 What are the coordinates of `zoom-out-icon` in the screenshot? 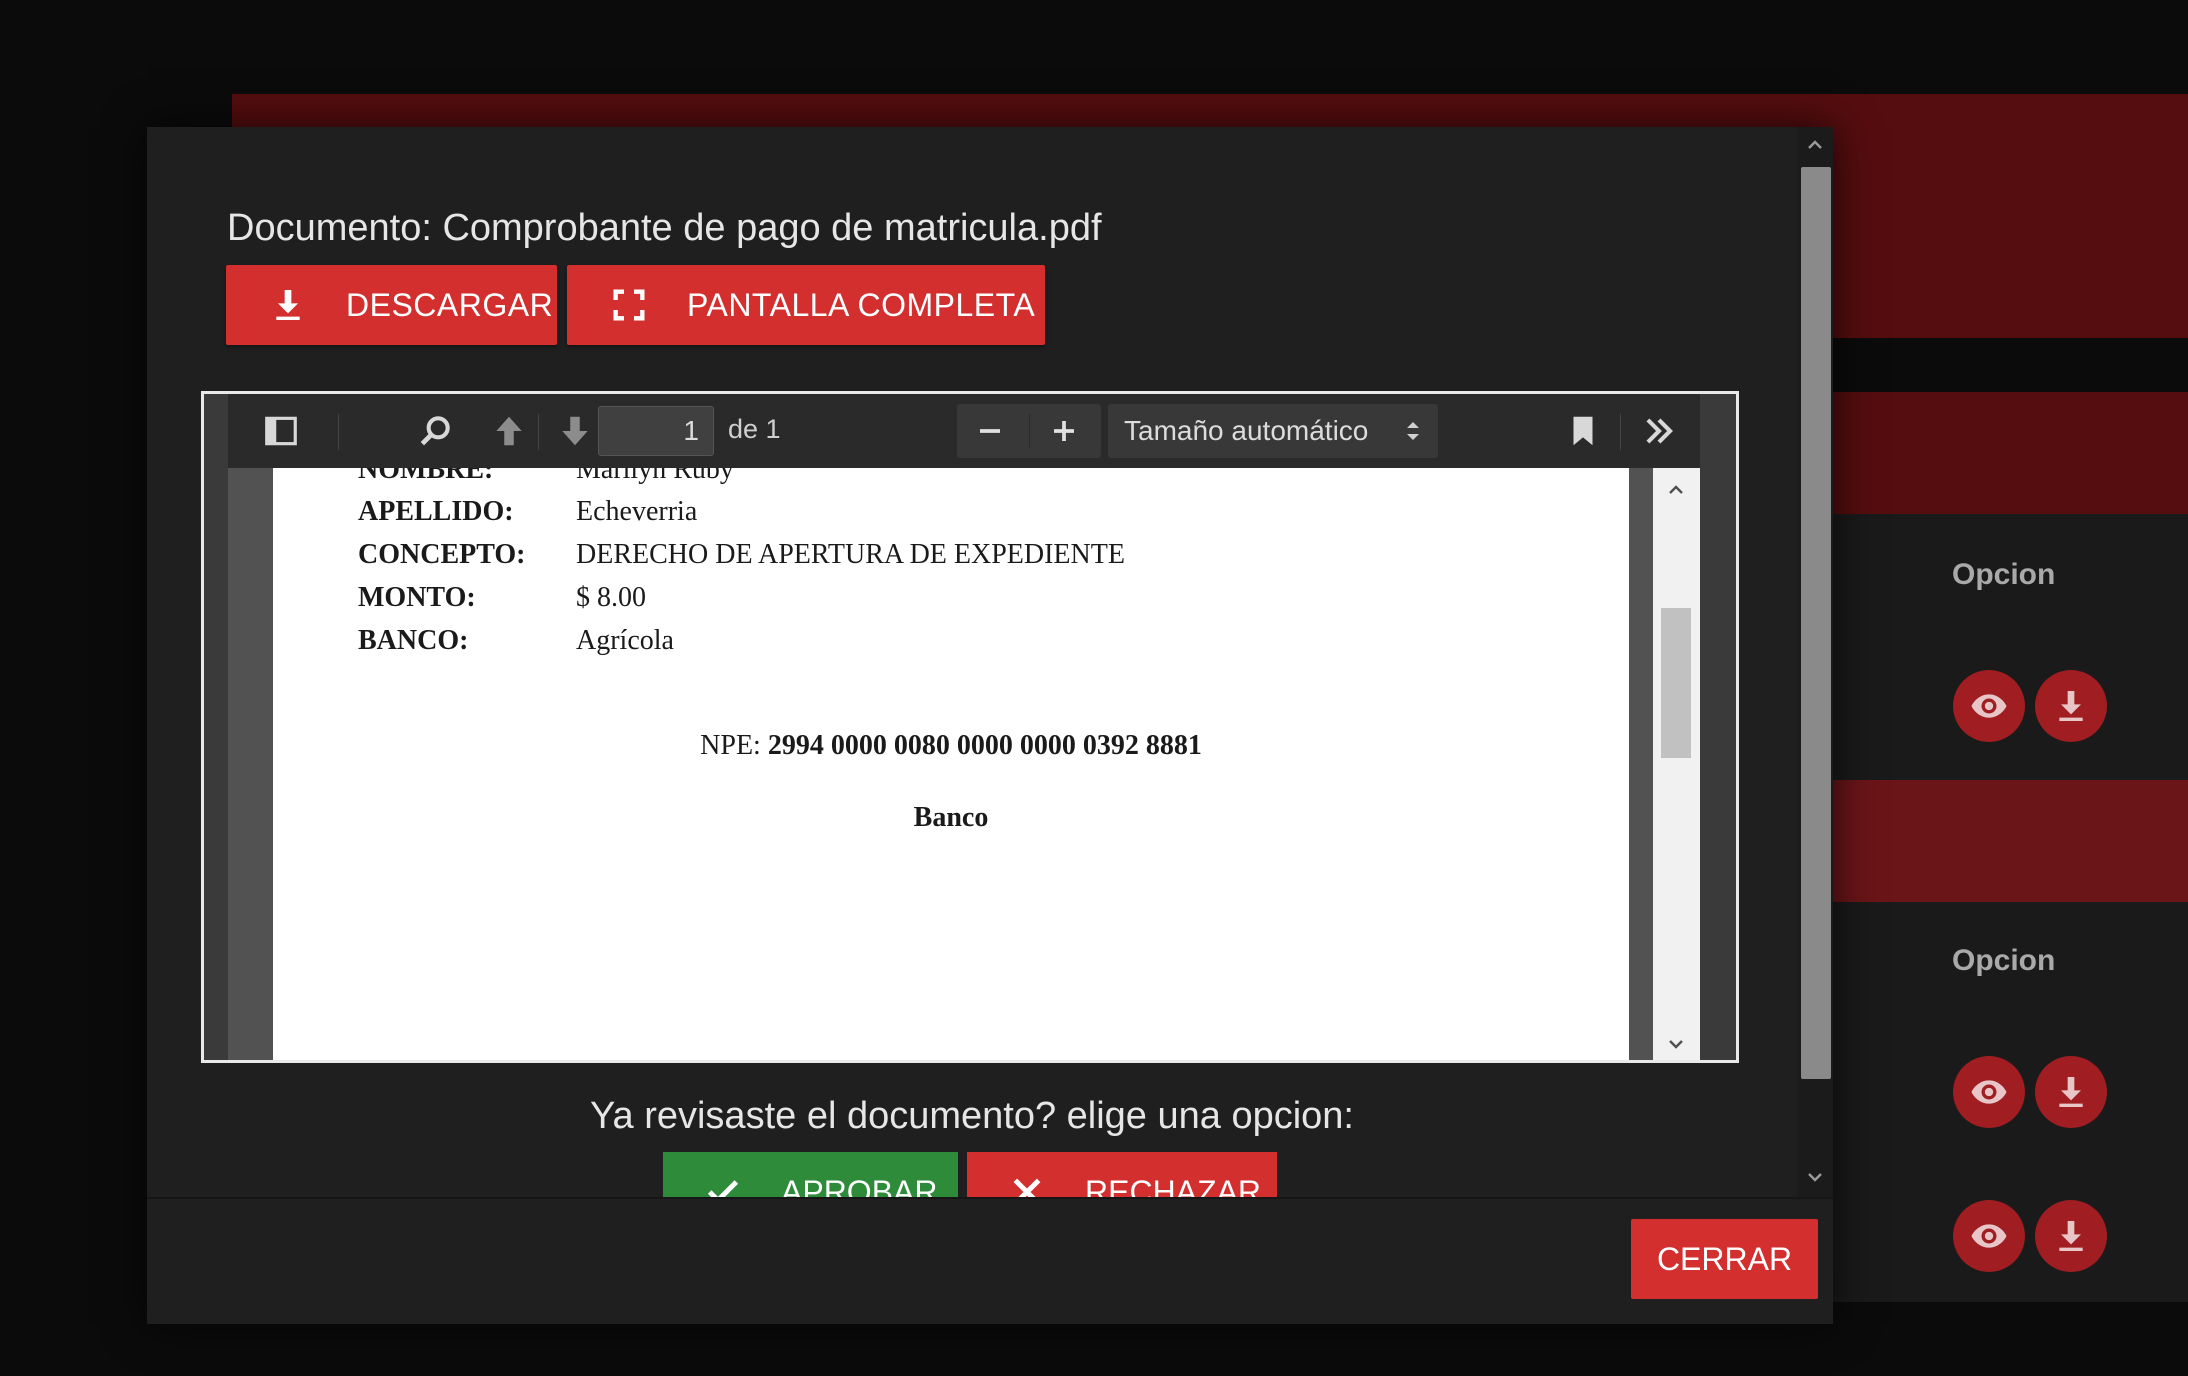 It's located at (990, 431).